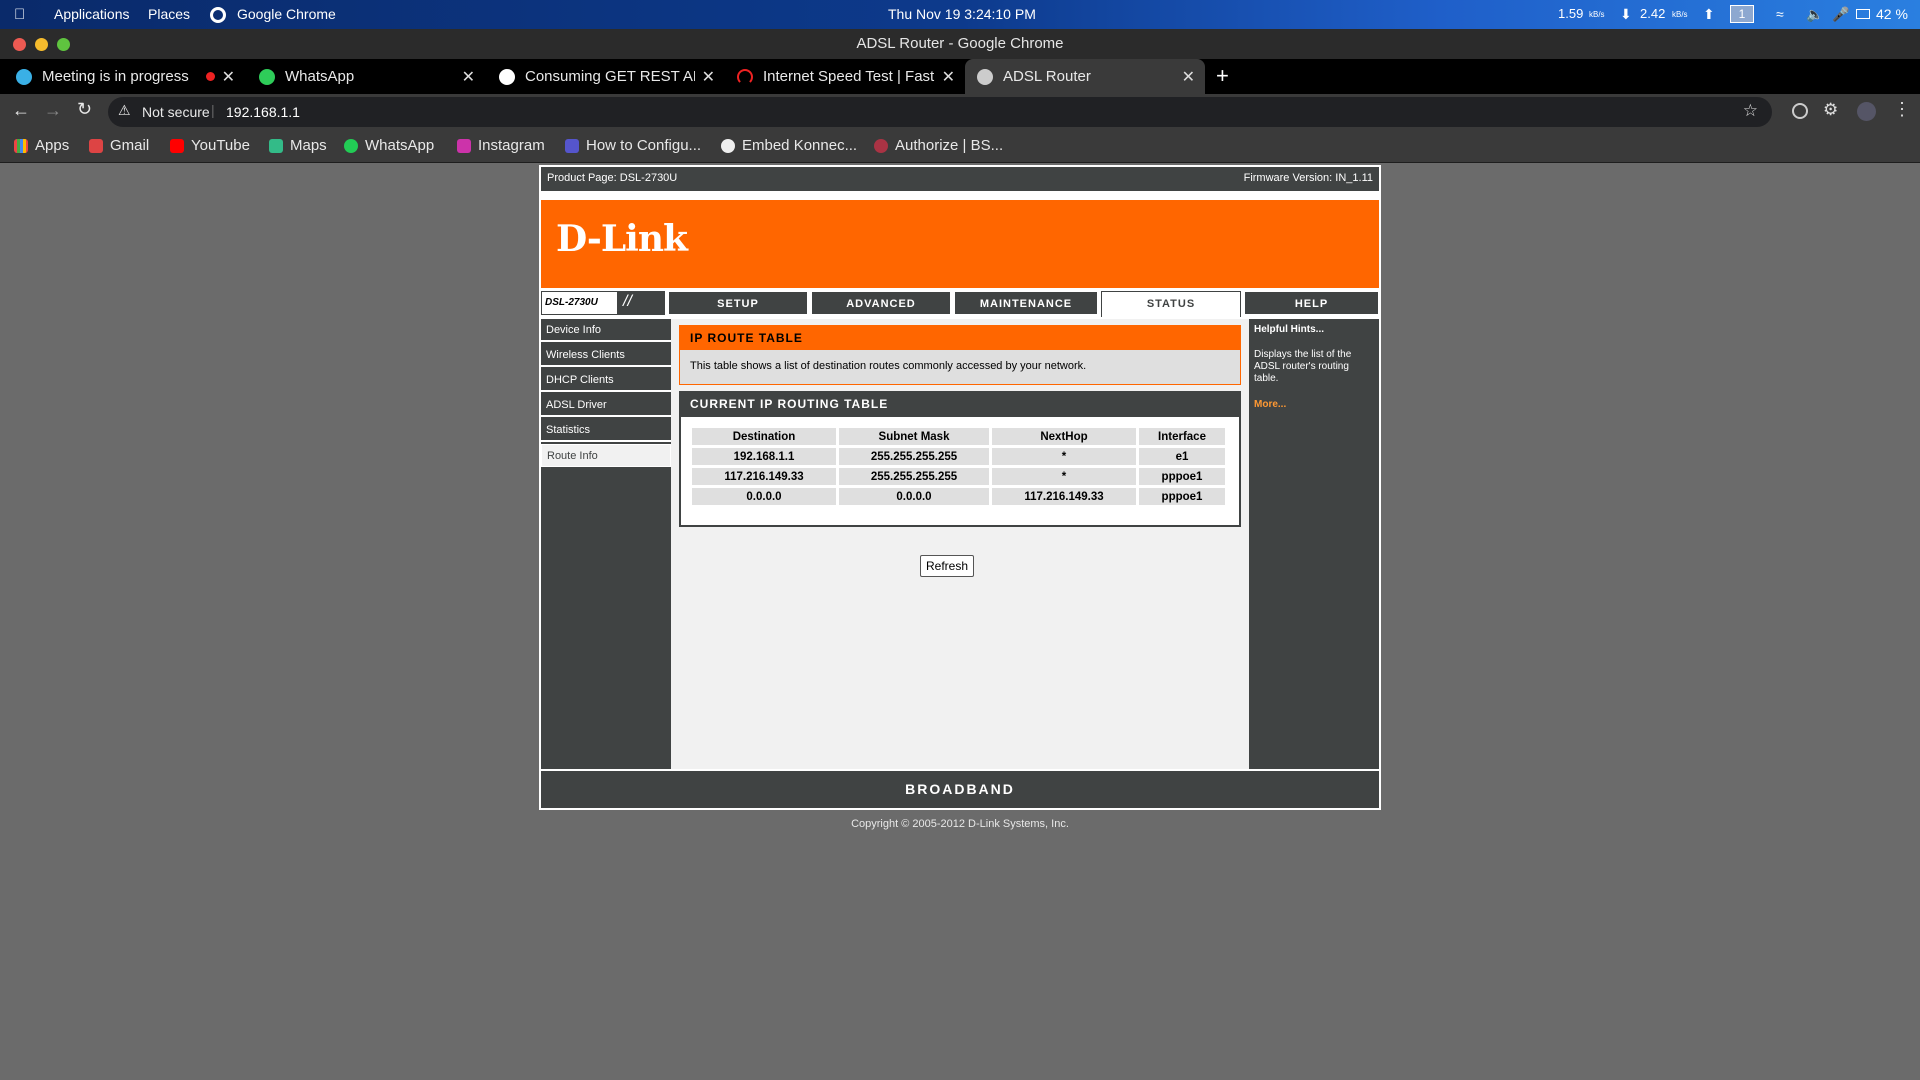 This screenshot has width=1920, height=1080. What do you see at coordinates (365, 76) in the screenshot?
I see `tab-whatsapp: WhatsApp ✕` at bounding box center [365, 76].